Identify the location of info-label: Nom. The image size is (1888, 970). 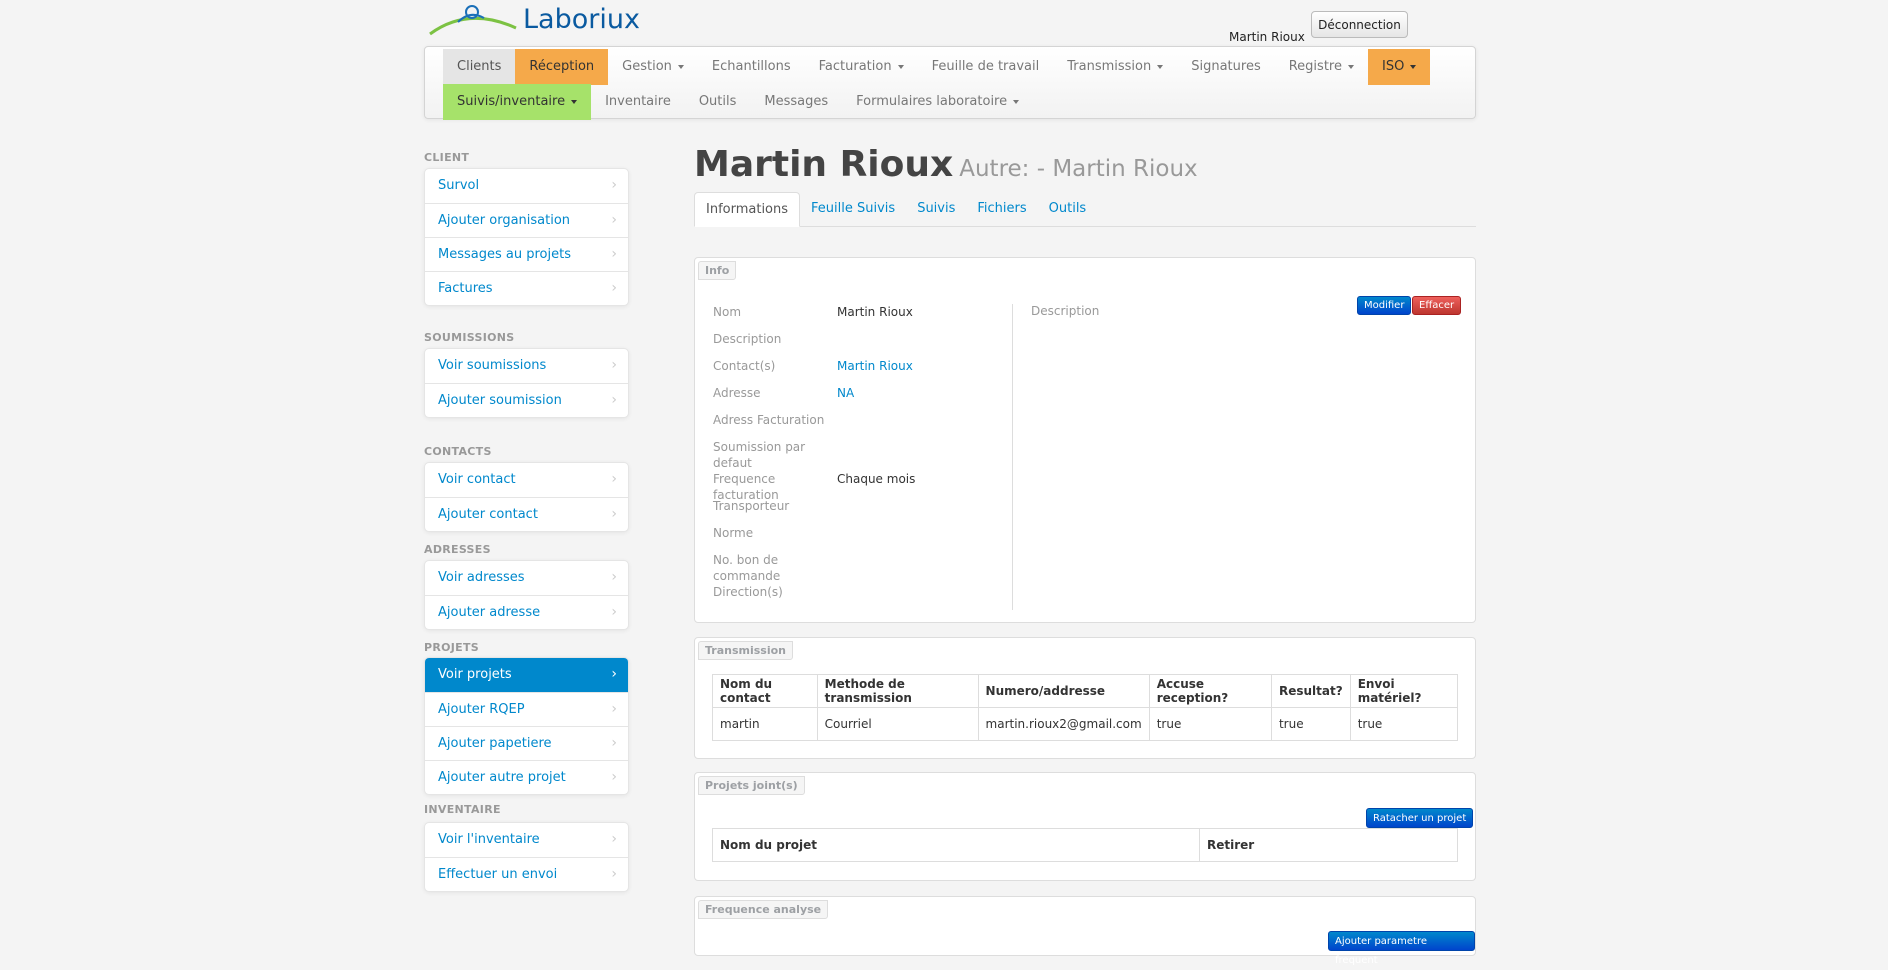
(727, 312).